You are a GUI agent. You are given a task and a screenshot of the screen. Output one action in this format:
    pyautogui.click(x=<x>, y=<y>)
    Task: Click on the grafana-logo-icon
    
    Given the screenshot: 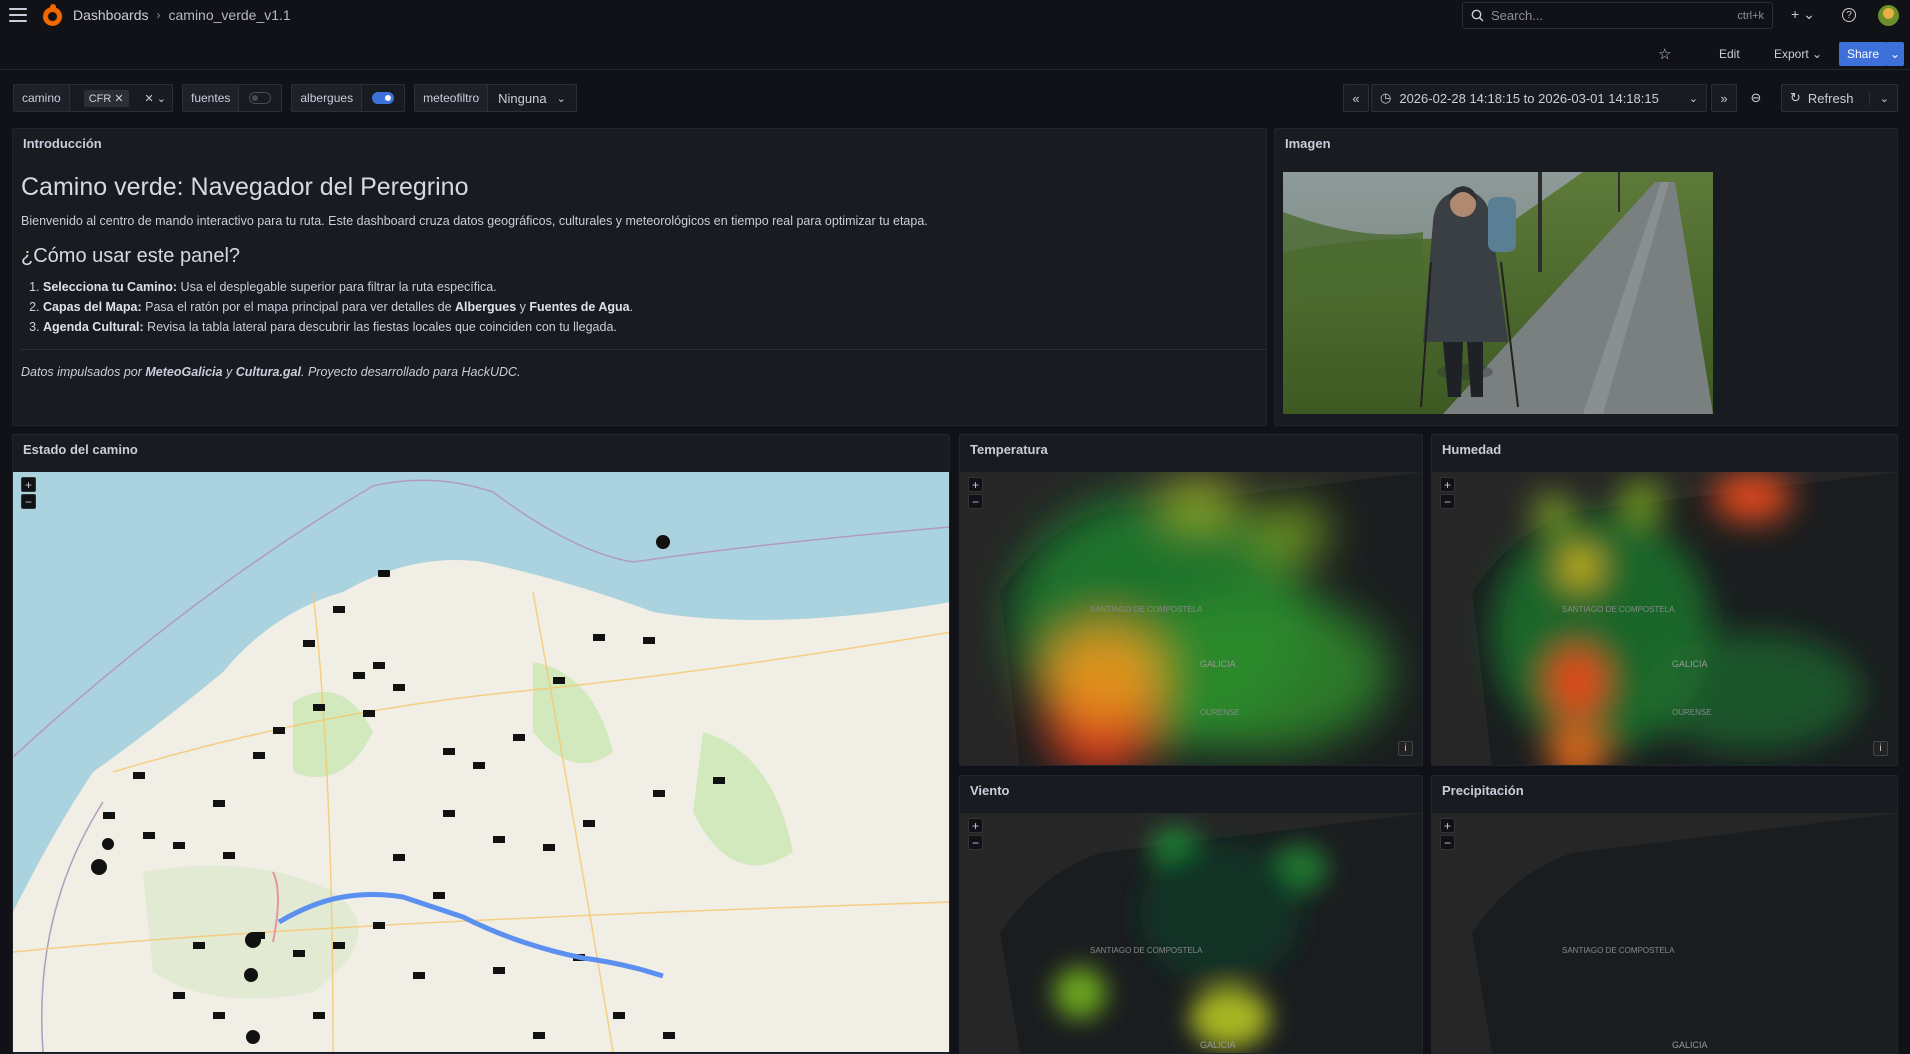 What is the action you would take?
    pyautogui.click(x=52, y=15)
    